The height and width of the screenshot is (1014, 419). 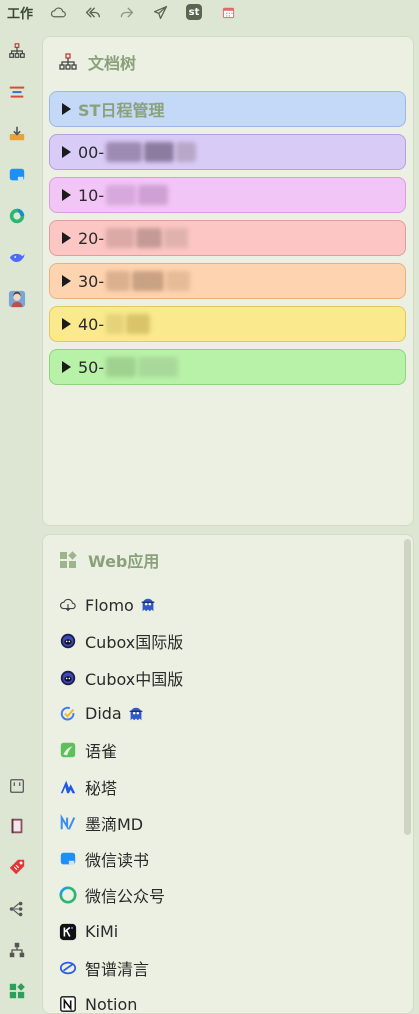 I want to click on web-app-name: 墨滴MD, so click(x=114, y=824).